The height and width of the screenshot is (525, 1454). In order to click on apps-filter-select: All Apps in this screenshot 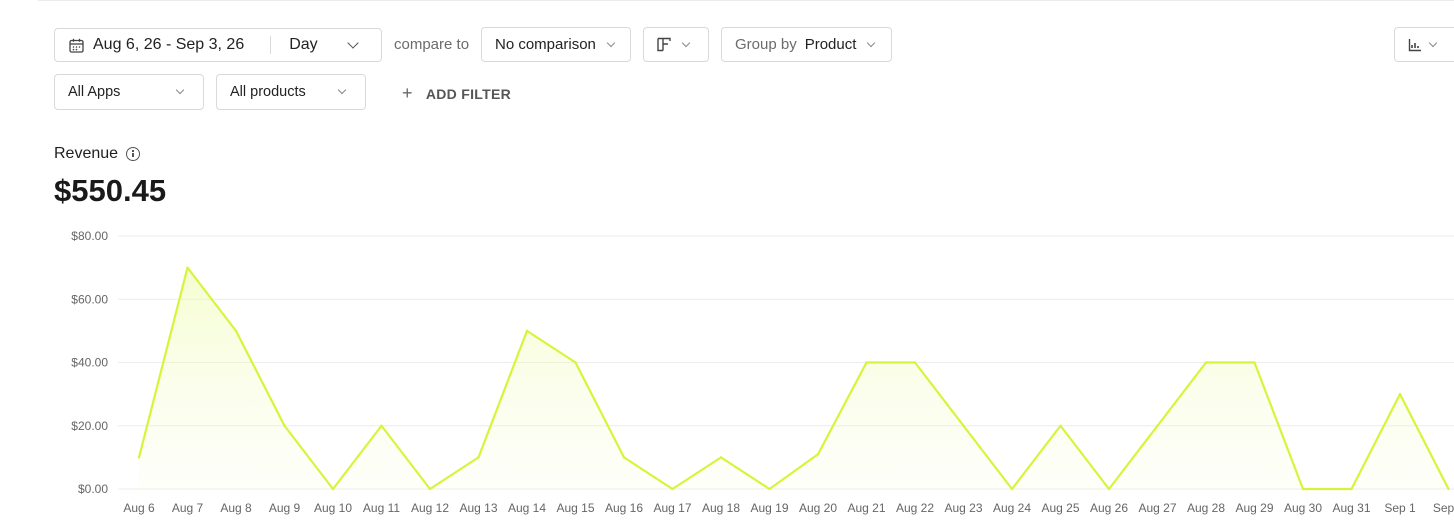, I will do `click(129, 92)`.